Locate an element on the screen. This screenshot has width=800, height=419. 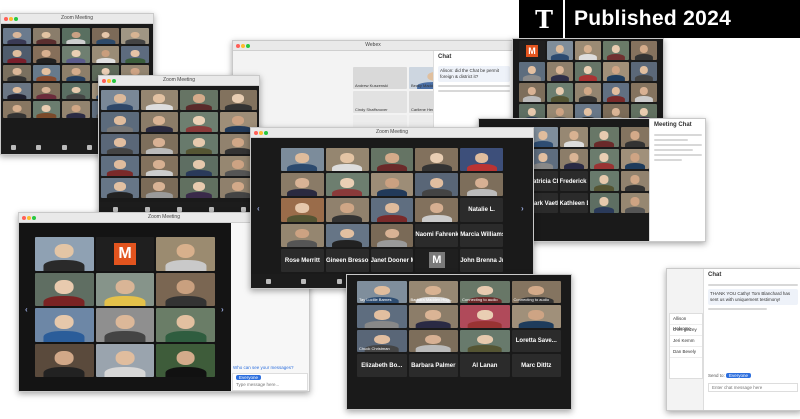
participant-row: Dan Bevely is located at coordinates (686, 352).